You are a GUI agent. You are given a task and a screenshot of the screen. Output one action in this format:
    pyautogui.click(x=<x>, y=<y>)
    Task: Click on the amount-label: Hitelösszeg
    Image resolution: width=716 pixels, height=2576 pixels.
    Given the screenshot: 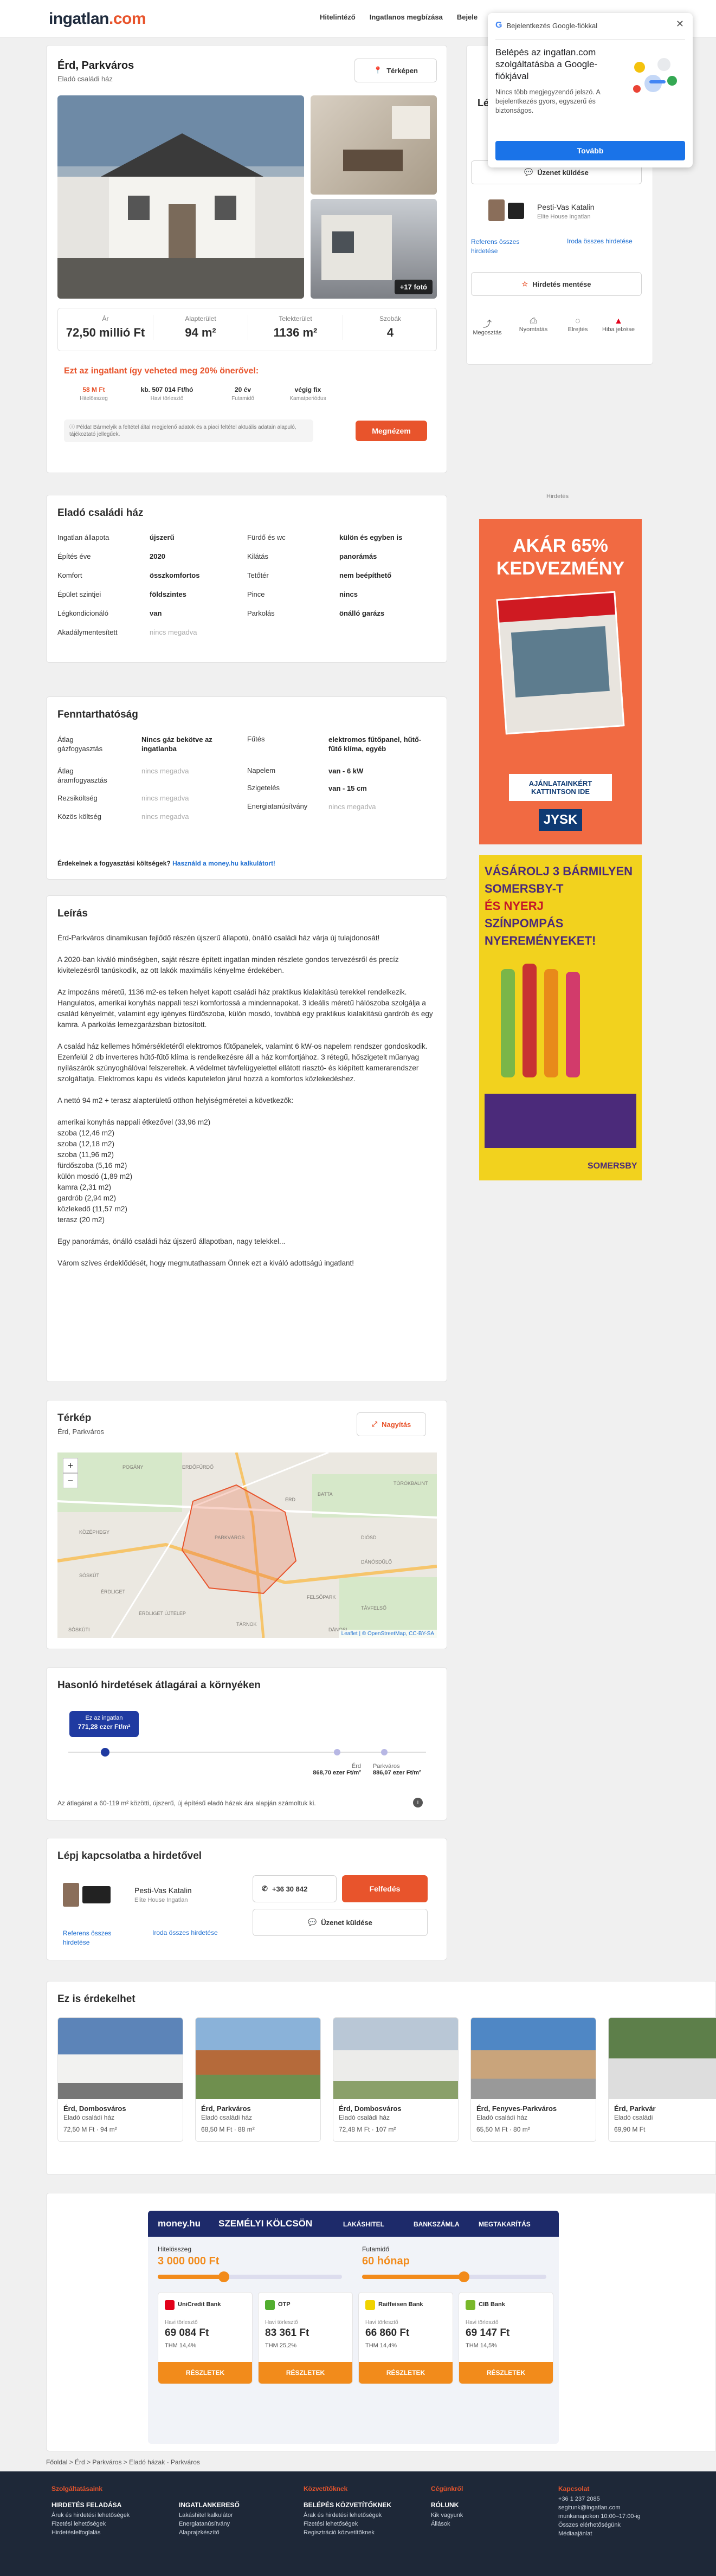 What is the action you would take?
    pyautogui.click(x=175, y=2249)
    